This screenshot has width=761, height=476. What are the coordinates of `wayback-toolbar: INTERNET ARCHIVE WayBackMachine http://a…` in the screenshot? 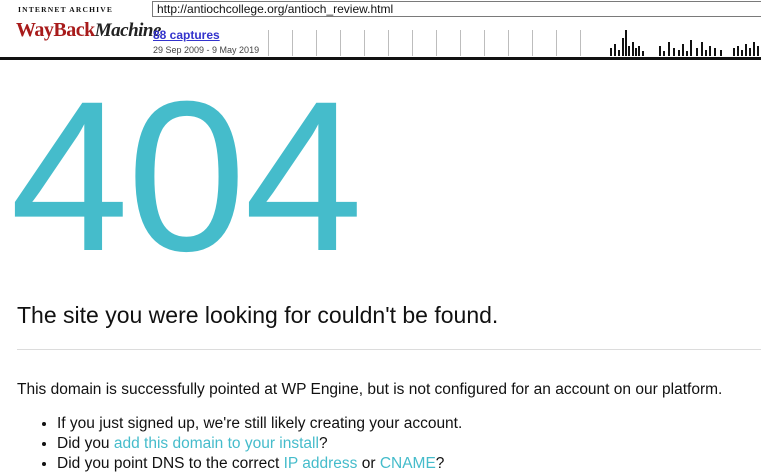 It's located at (380, 30).